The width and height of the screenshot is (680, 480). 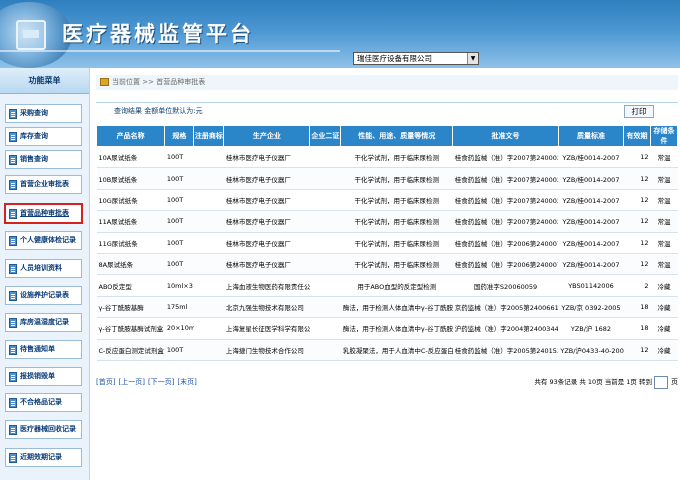 I want to click on table-cell: 20×10ml, so click(x=179, y=328).